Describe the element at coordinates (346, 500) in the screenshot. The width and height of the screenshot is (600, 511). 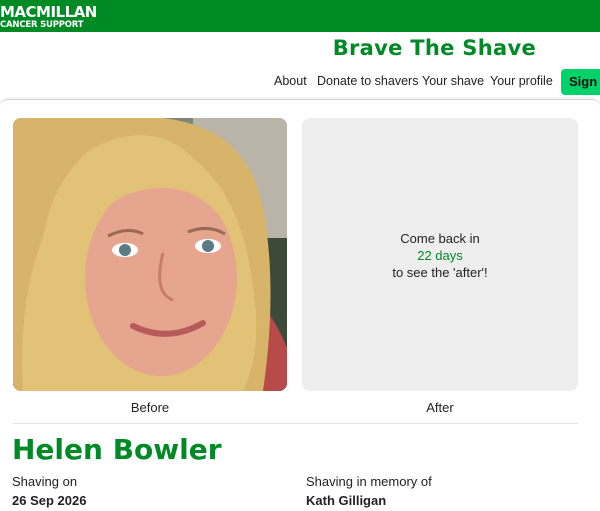
I see `in-memory-name: Kath Gilligan` at that location.